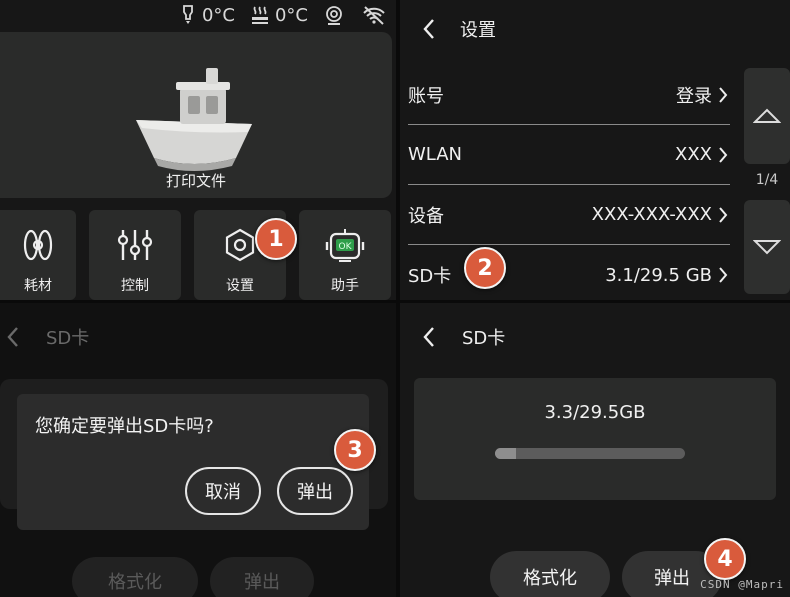  I want to click on camera-icon, so click(334, 15).